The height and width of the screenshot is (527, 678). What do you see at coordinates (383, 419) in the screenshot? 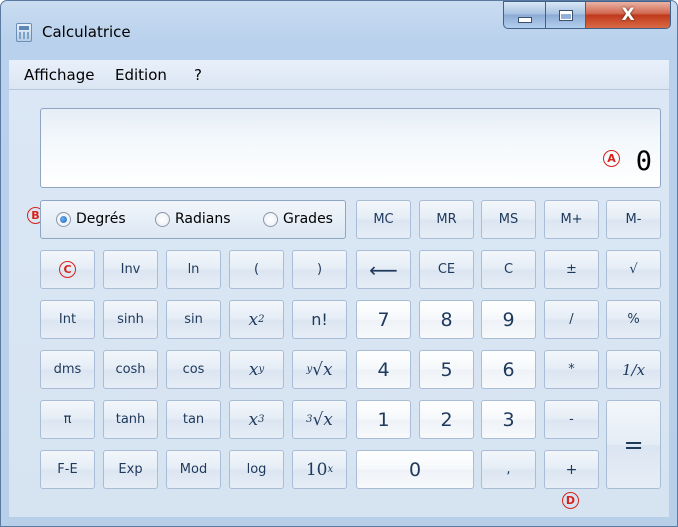
I see `digit-1-button: 1` at bounding box center [383, 419].